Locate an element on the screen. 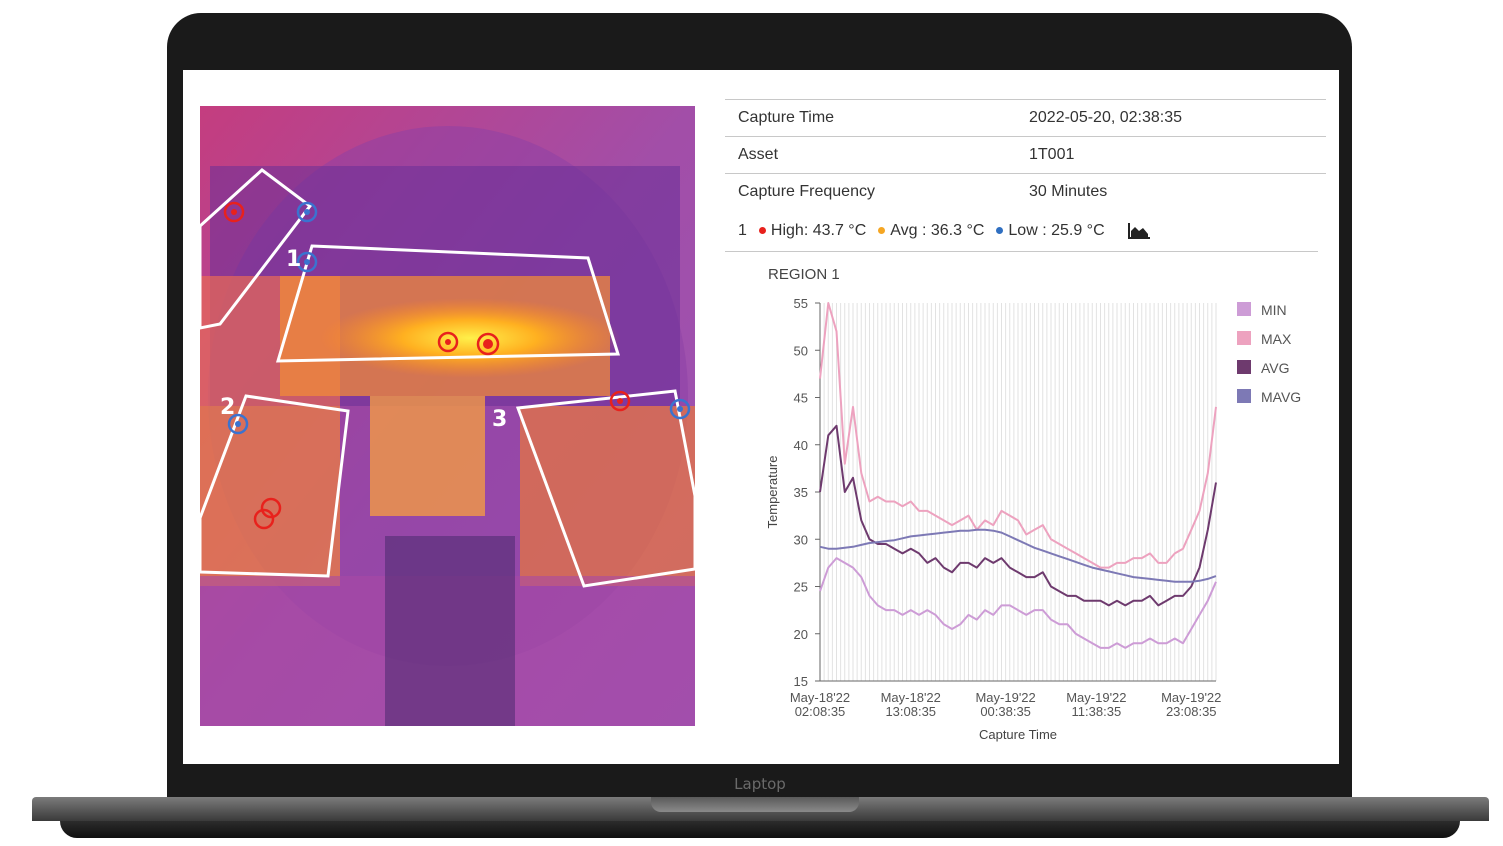 This screenshot has height=846, width=1503. y-tick-label: 50 is located at coordinates (801, 350).